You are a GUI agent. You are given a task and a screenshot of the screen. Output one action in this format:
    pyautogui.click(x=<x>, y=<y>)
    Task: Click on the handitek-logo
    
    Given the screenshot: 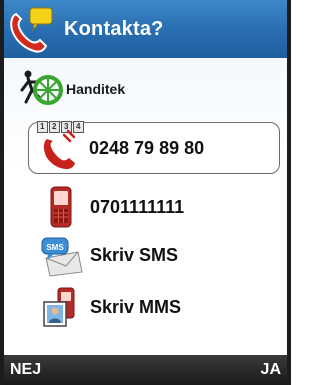 What is the action you would take?
    pyautogui.click(x=41, y=89)
    